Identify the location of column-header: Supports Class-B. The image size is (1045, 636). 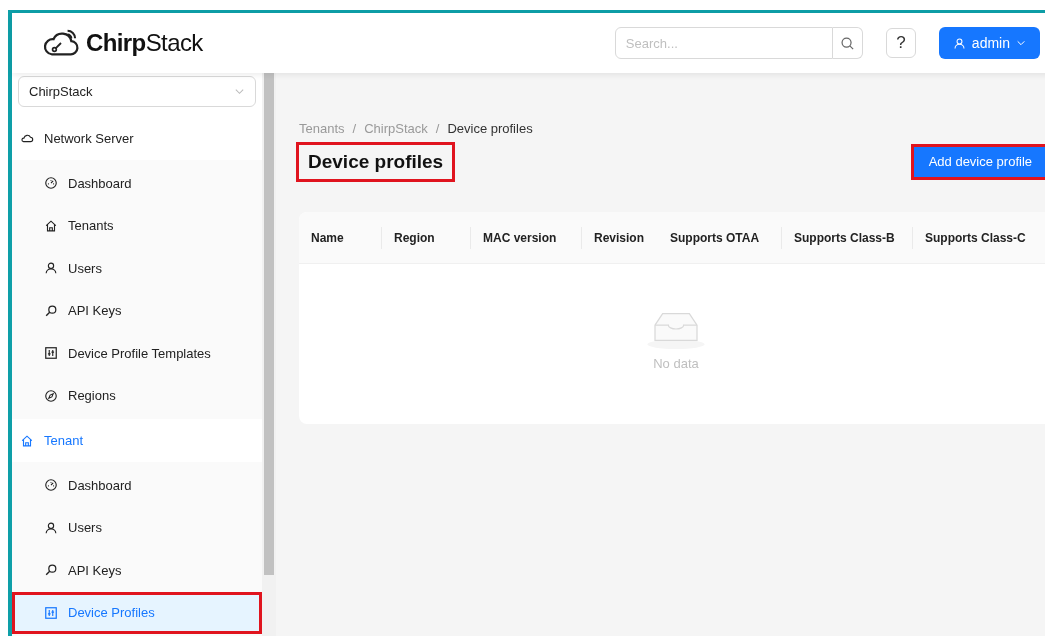
(844, 238).